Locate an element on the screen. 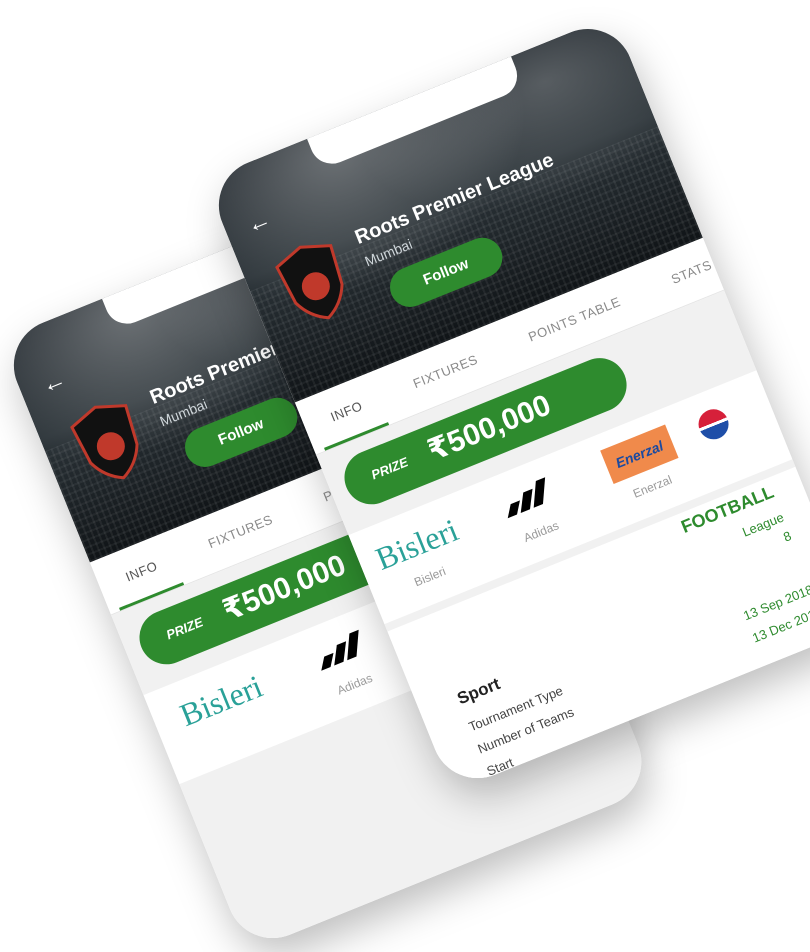 This screenshot has height=952, width=810. bisleri-logo: Bisleri is located at coordinates (221, 700).